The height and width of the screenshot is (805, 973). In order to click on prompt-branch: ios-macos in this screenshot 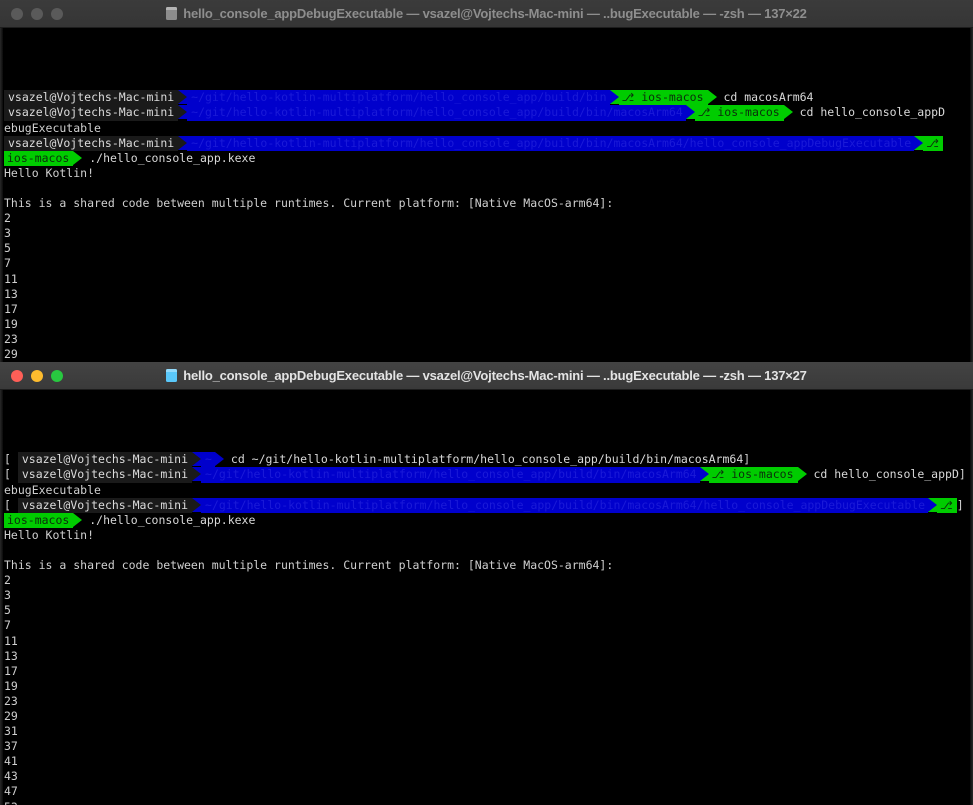, I will do `click(39, 520)`.